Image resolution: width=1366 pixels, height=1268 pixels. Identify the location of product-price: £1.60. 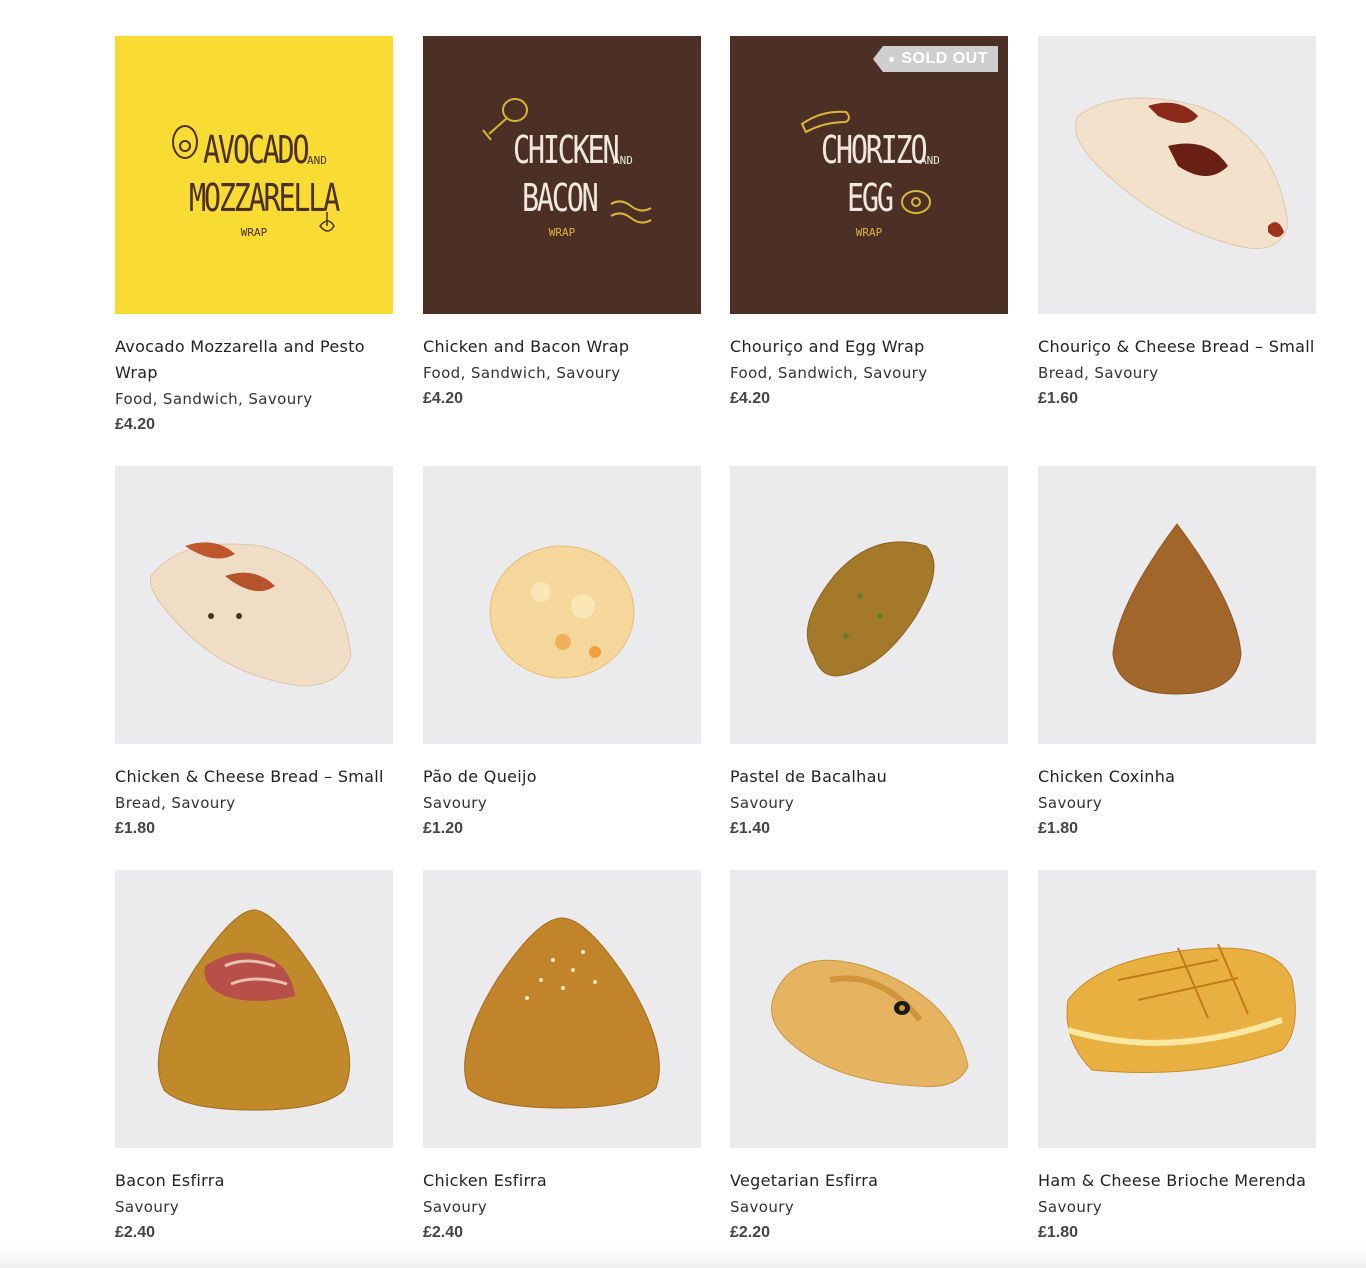
(1058, 398).